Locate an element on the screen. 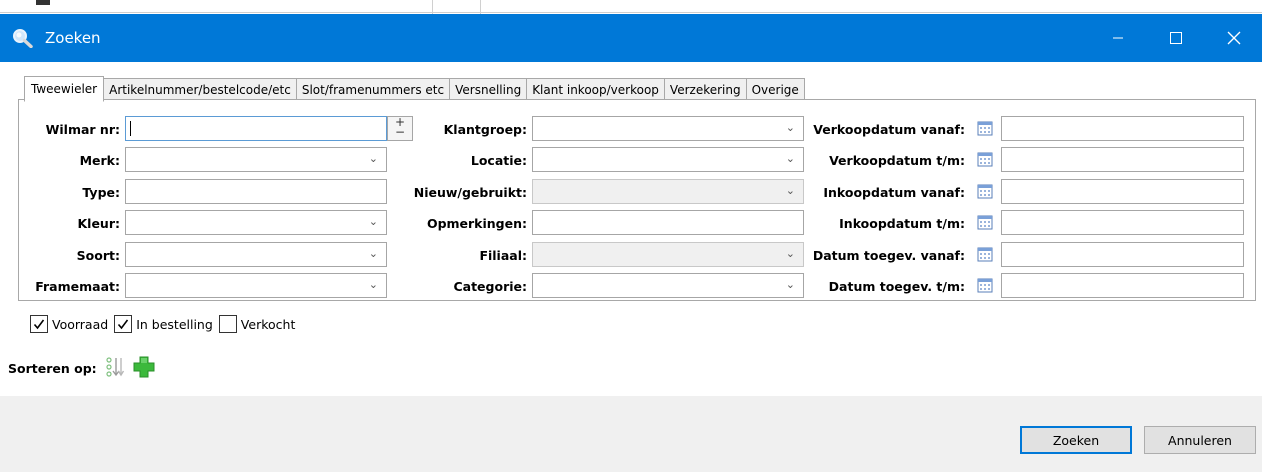  title-bar: Zoeken is located at coordinates (631, 38).